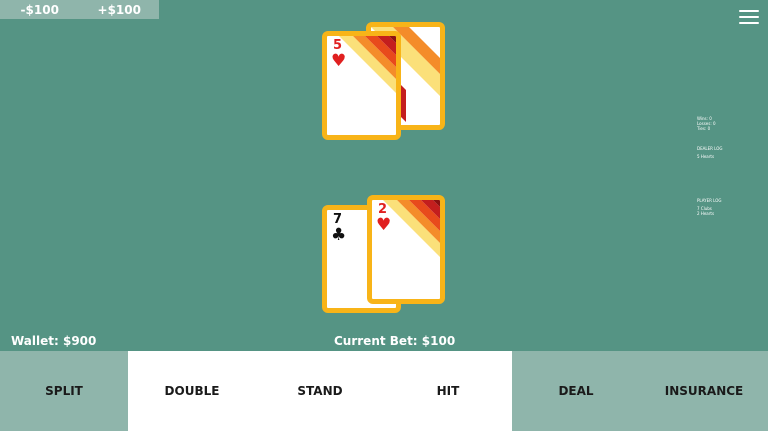 This screenshot has width=768, height=431. What do you see at coordinates (192, 391) in the screenshot?
I see `double-button: DOUBLE` at bounding box center [192, 391].